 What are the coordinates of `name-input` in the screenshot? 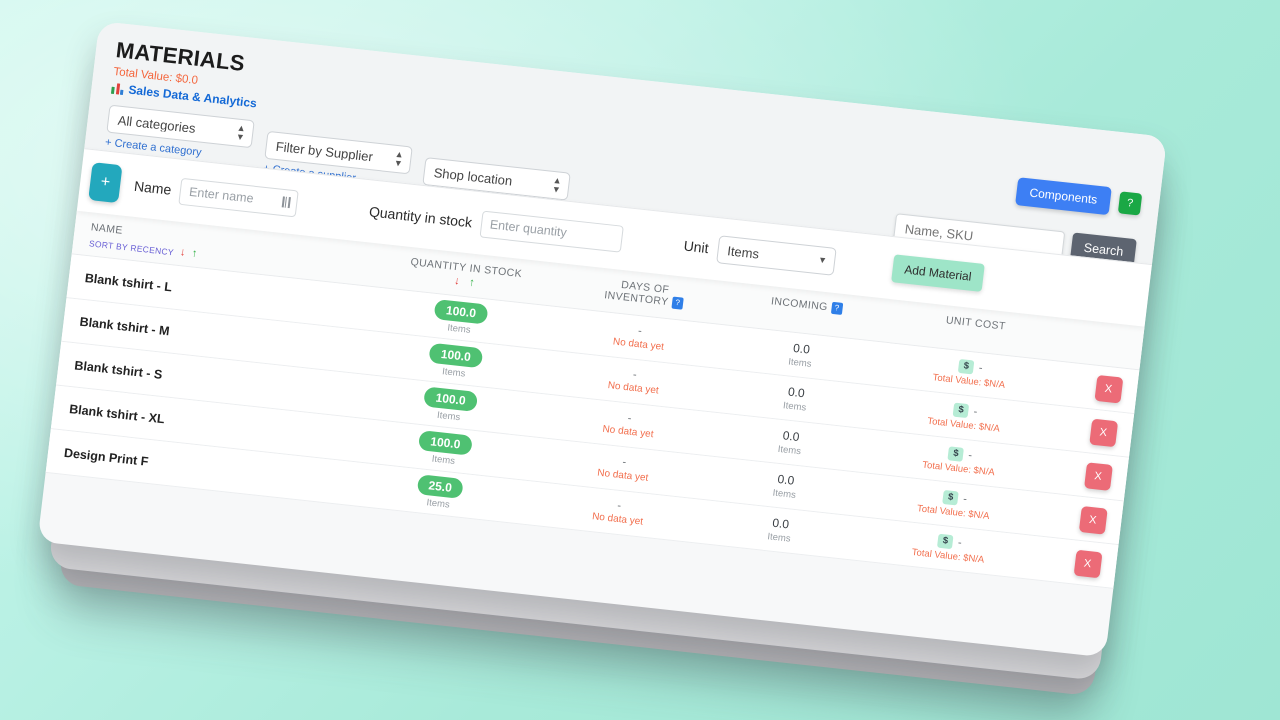 It's located at (239, 197).